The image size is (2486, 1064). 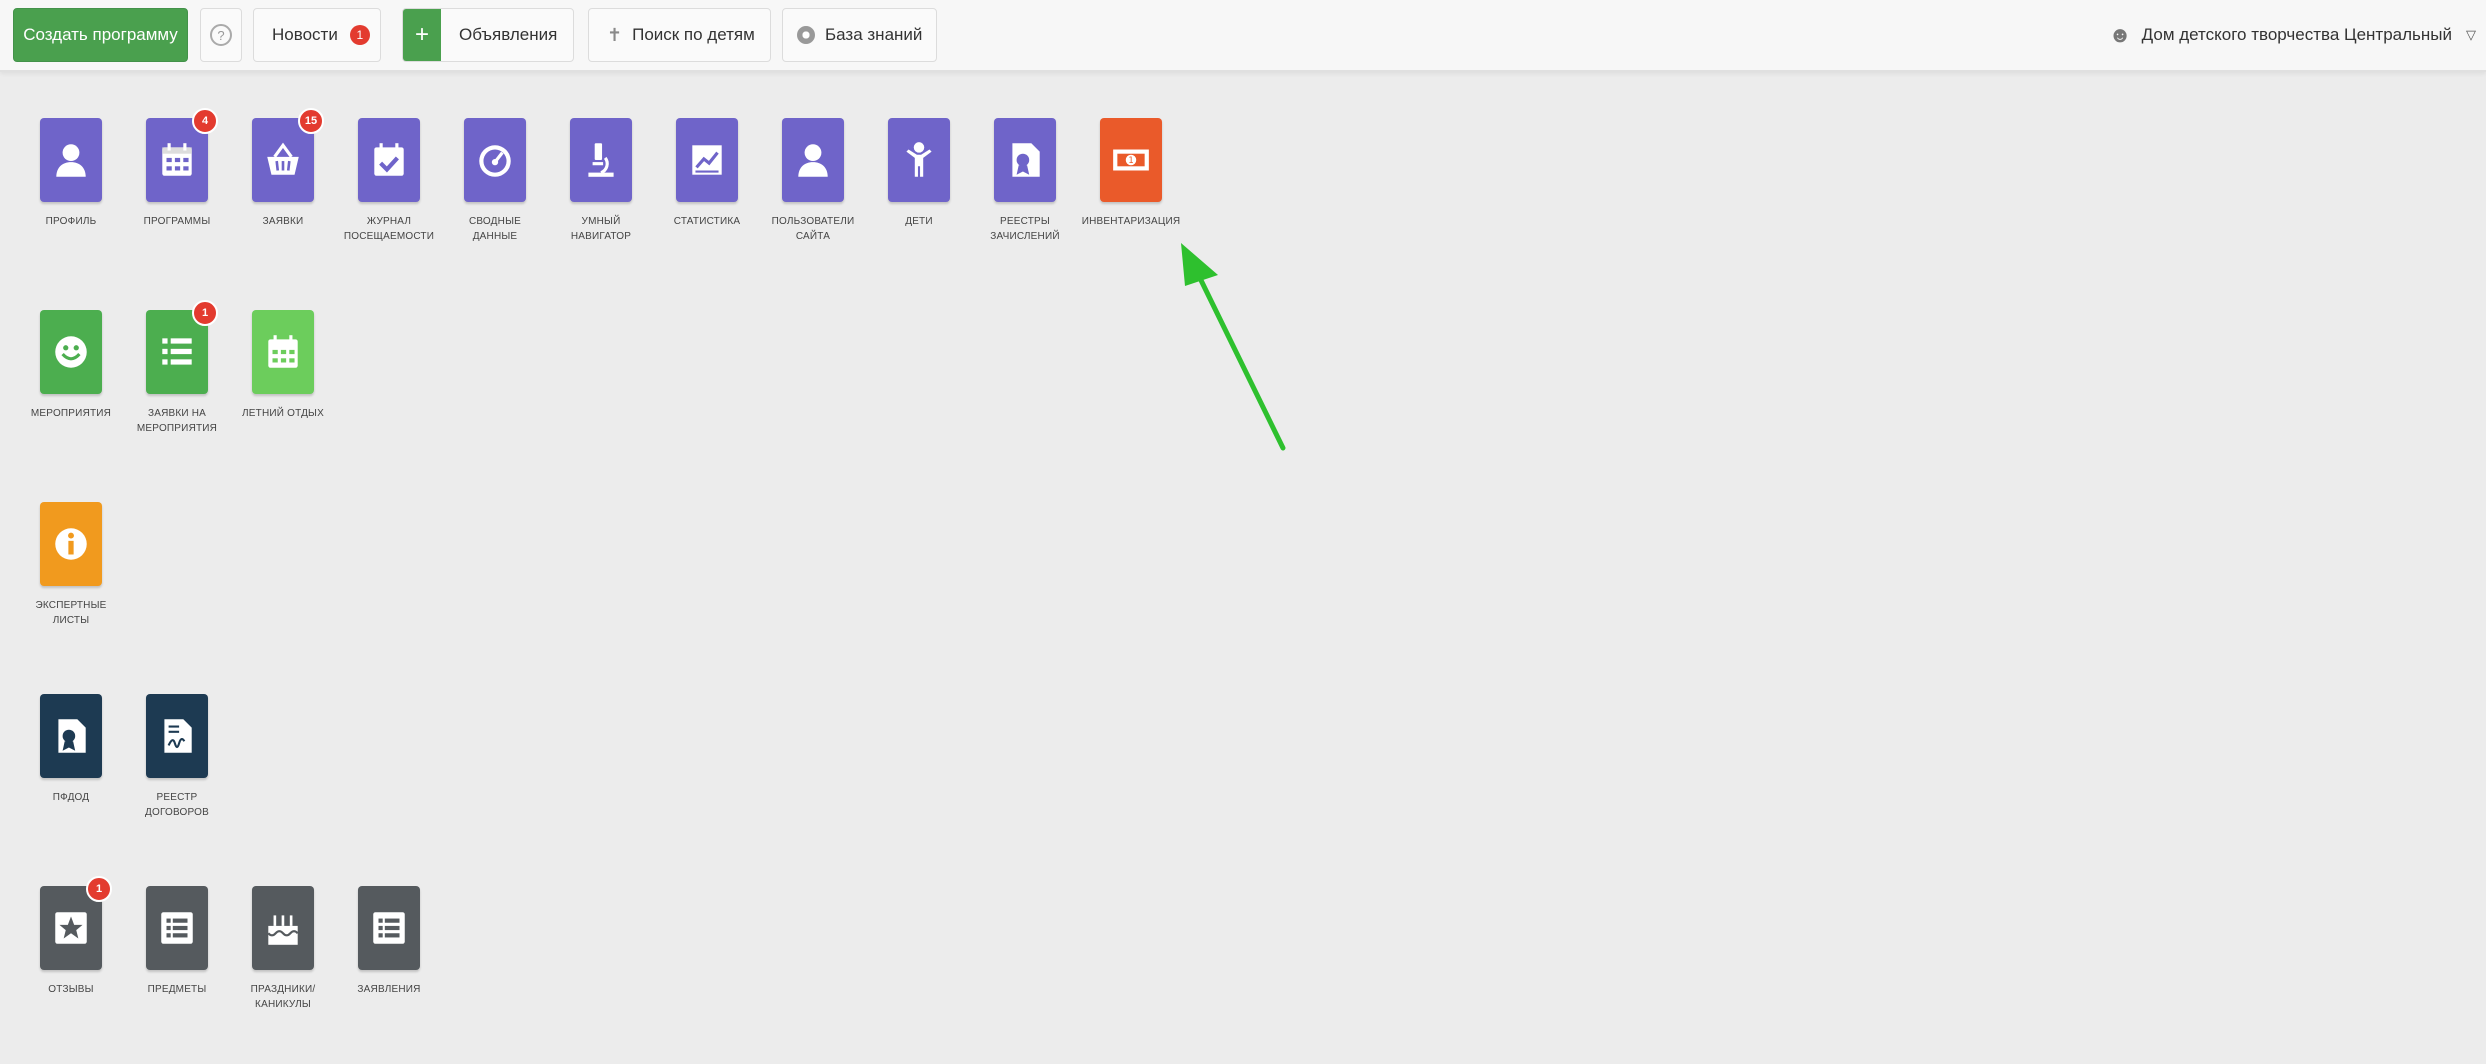 I want to click on plus-icon: +, so click(x=422, y=35).